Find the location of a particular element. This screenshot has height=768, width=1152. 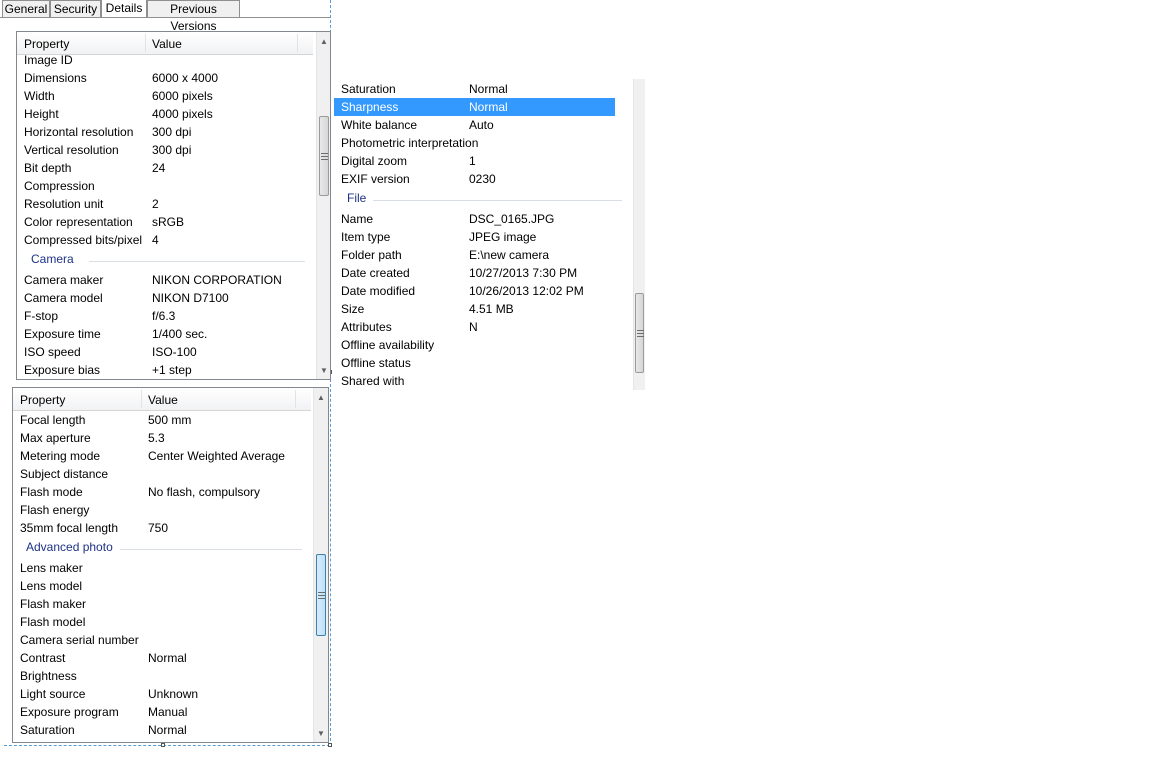

list-item: Lens maker is located at coordinates (162, 568).